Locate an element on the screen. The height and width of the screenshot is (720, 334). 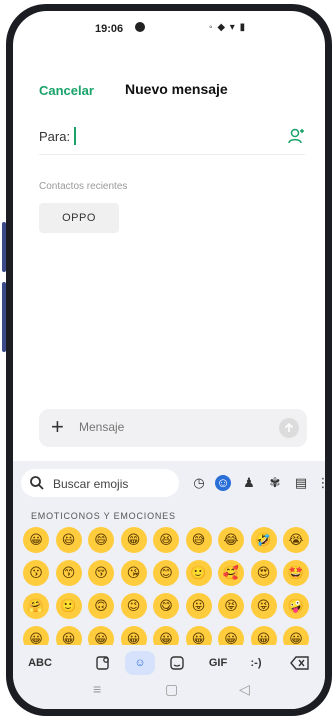
add-contact-icon is located at coordinates (296, 136).